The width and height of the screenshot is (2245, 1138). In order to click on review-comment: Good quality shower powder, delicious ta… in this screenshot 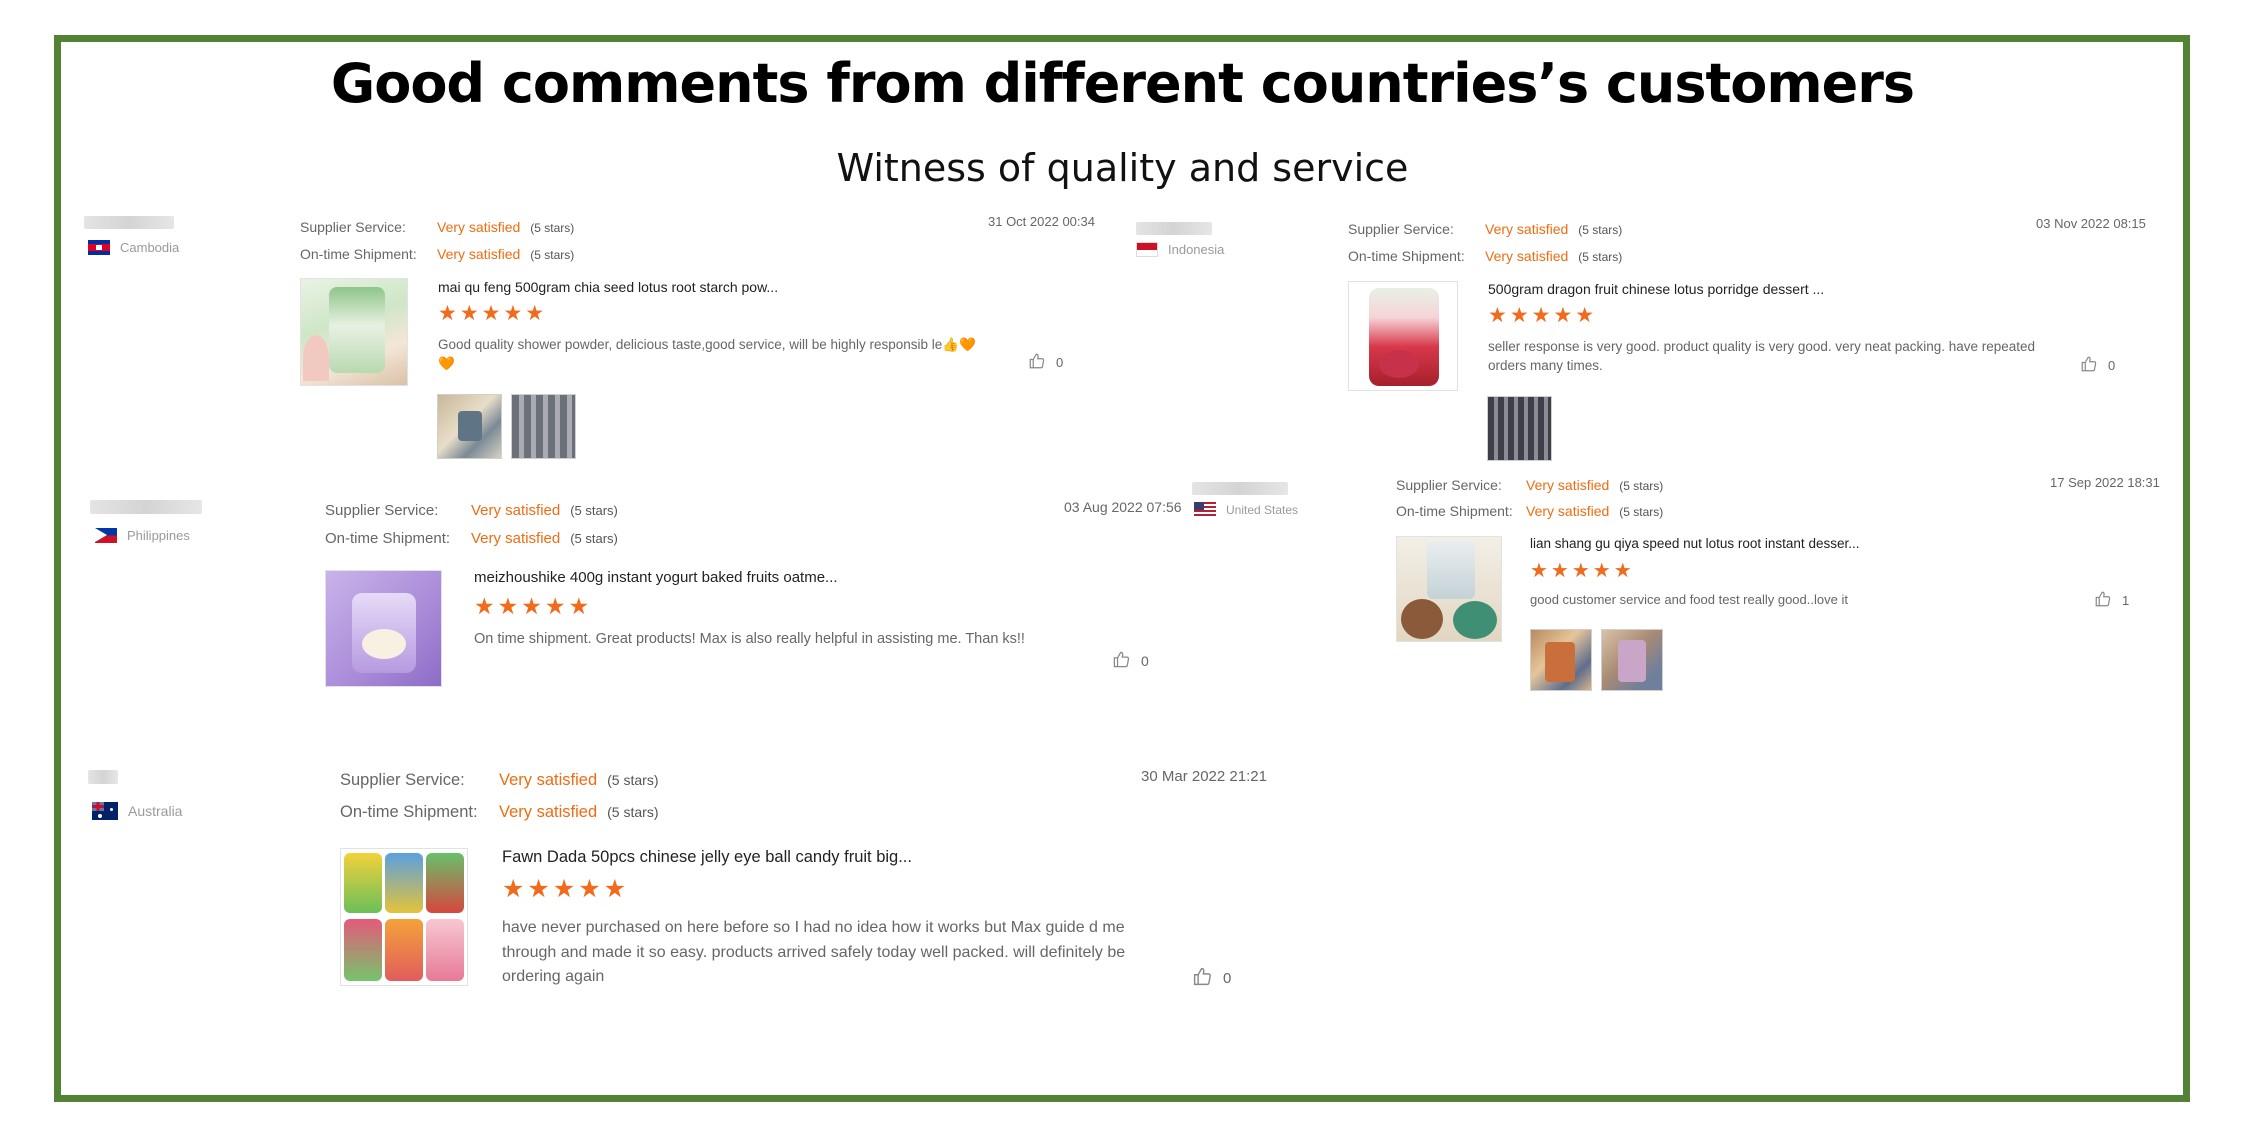, I will do `click(707, 354)`.